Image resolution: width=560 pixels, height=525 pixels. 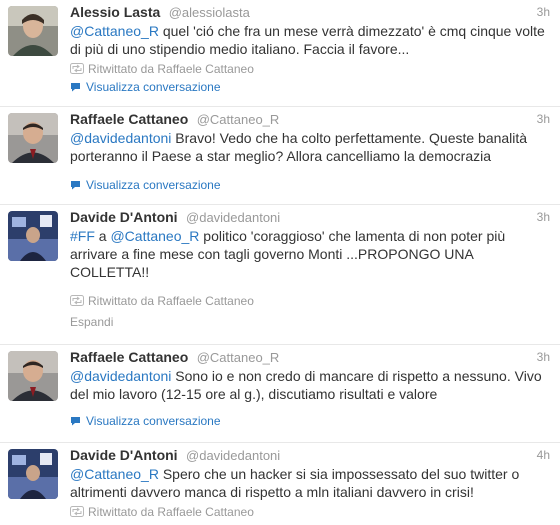 I want to click on hashtag-link: #FF, so click(x=82, y=236).